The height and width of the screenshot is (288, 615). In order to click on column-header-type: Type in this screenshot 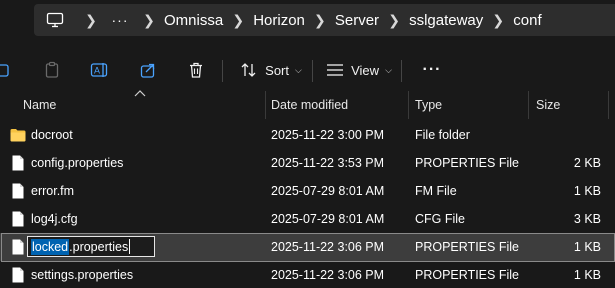, I will do `click(428, 105)`.